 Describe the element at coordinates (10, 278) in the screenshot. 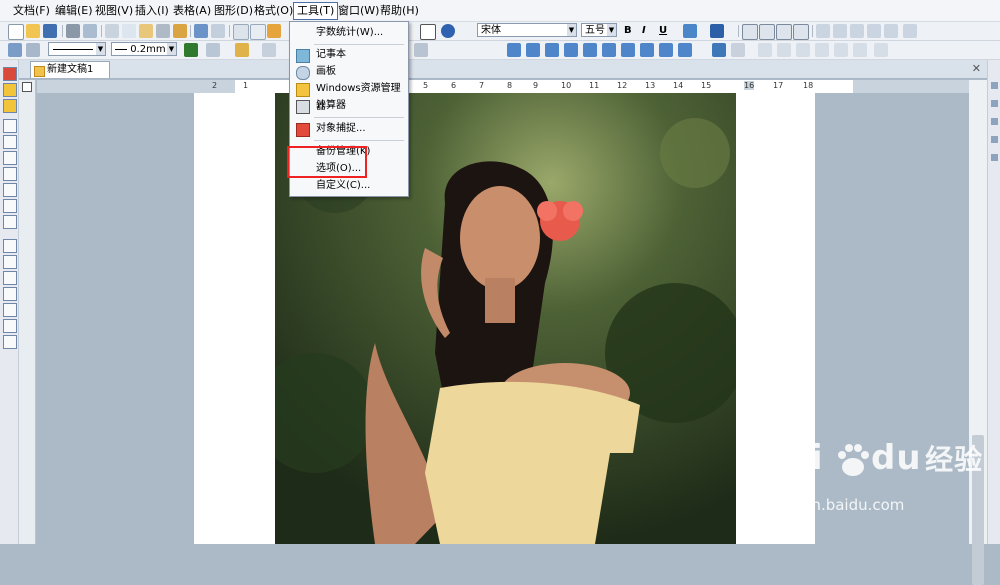

I see `snap-perpendicular-icon` at that location.